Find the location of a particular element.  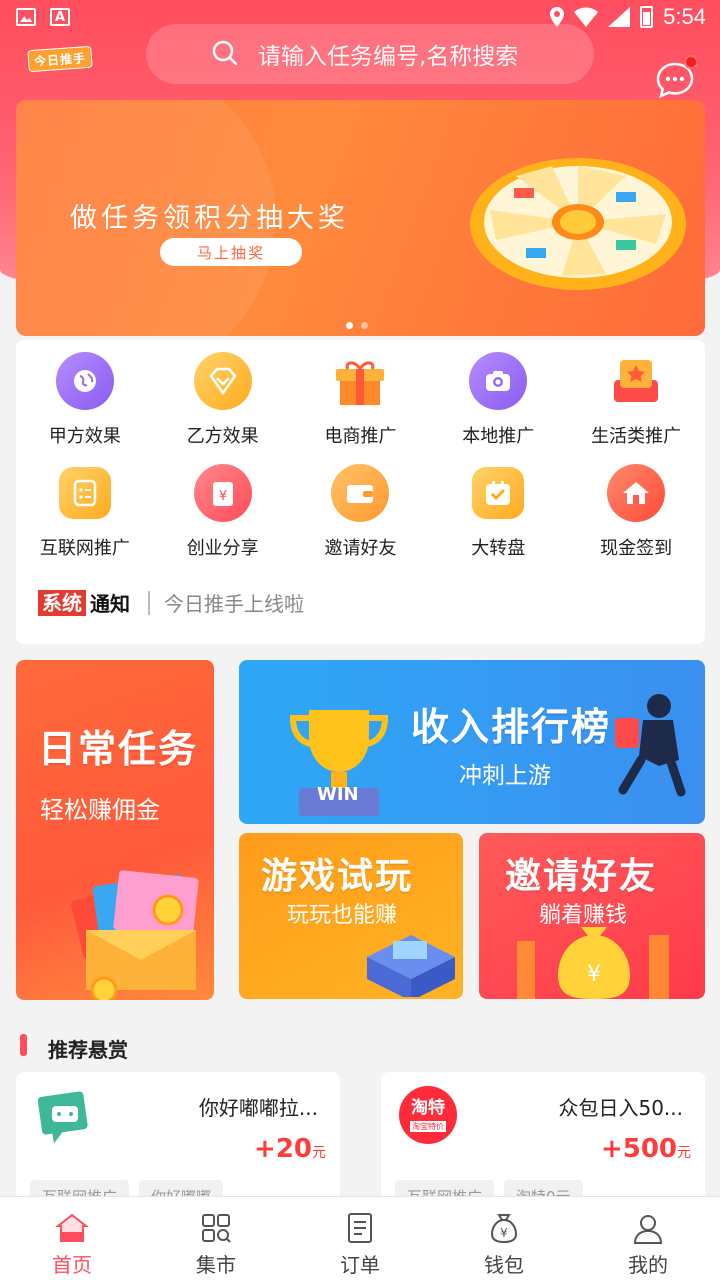

diamond-icon is located at coordinates (222, 381).